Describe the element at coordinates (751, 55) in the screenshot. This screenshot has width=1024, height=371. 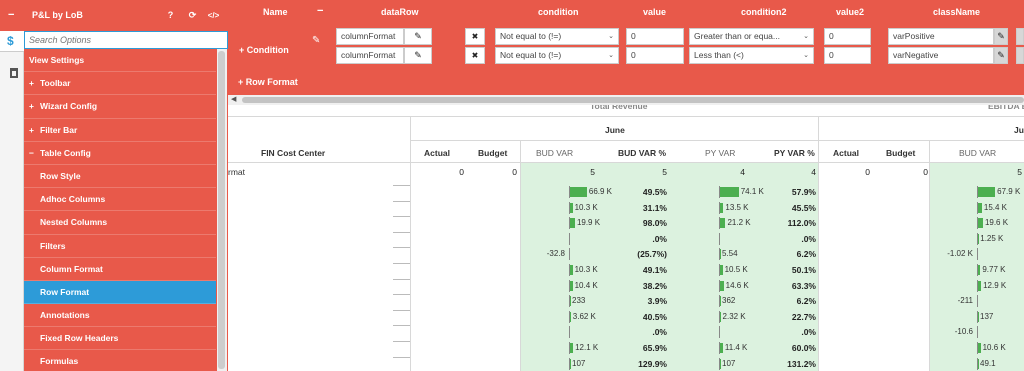
I see `condition2-select: Less than (<) ⌄` at that location.